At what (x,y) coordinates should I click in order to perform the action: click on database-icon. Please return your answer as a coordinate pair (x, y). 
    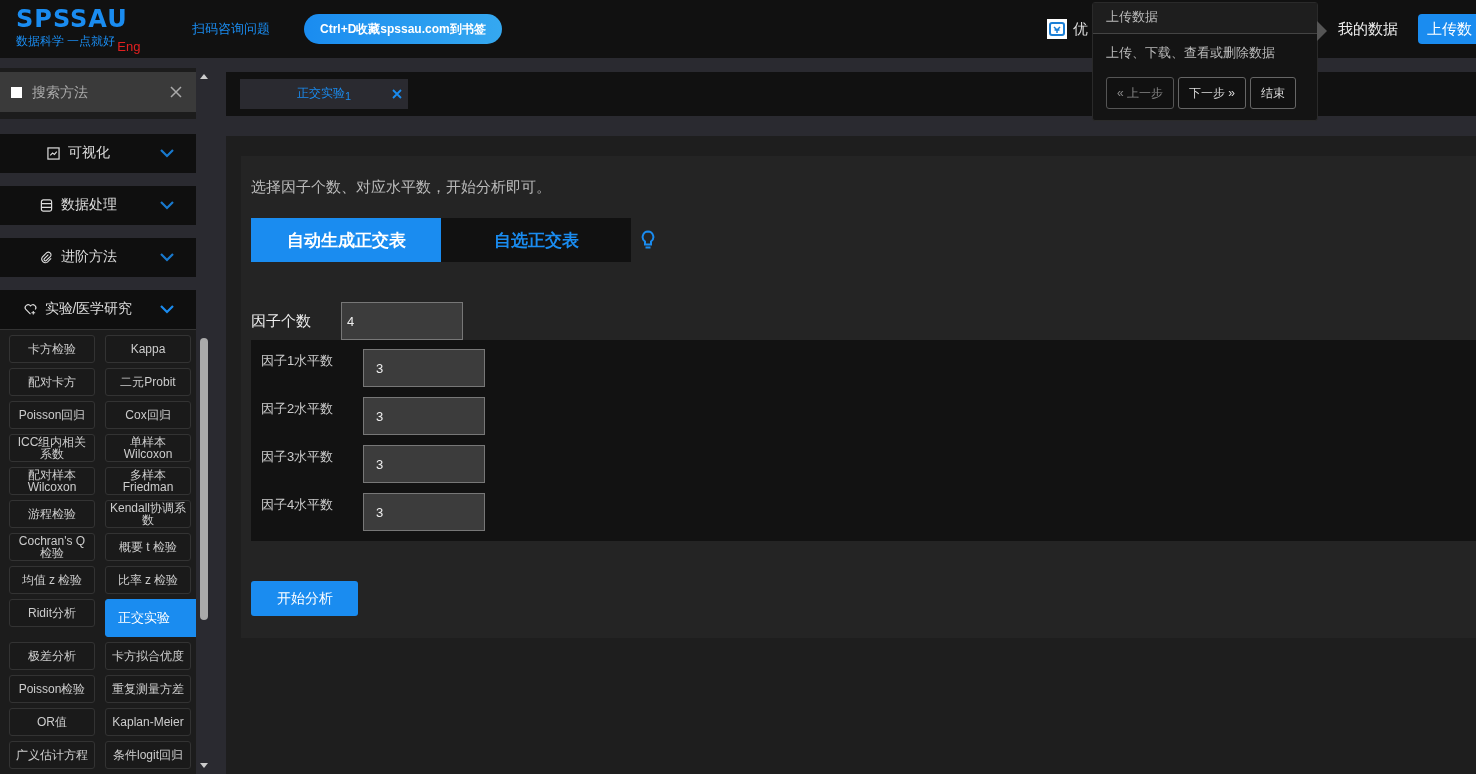
    Looking at the image, I should click on (46, 205).